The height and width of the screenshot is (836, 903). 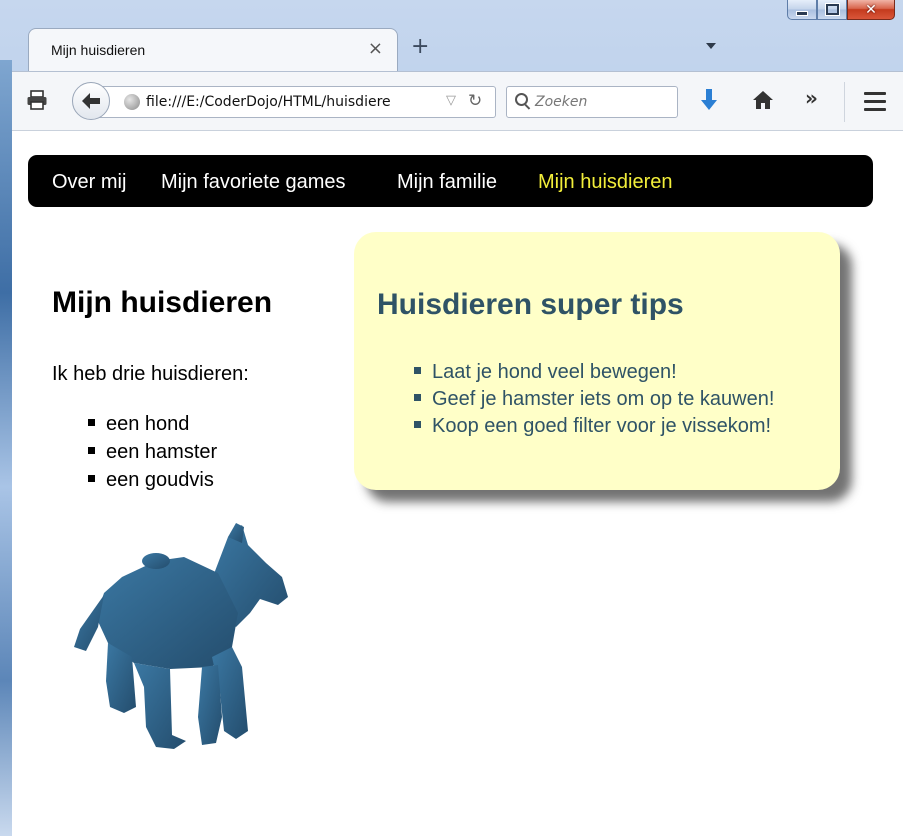 I want to click on intro-text: Ik heb drie huisdieren:, so click(x=150, y=374).